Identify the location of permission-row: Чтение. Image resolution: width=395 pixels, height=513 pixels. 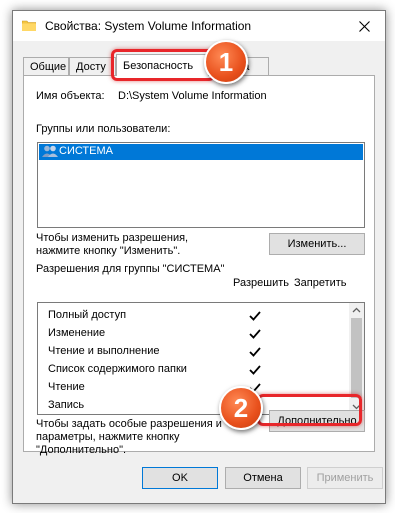
(66, 387).